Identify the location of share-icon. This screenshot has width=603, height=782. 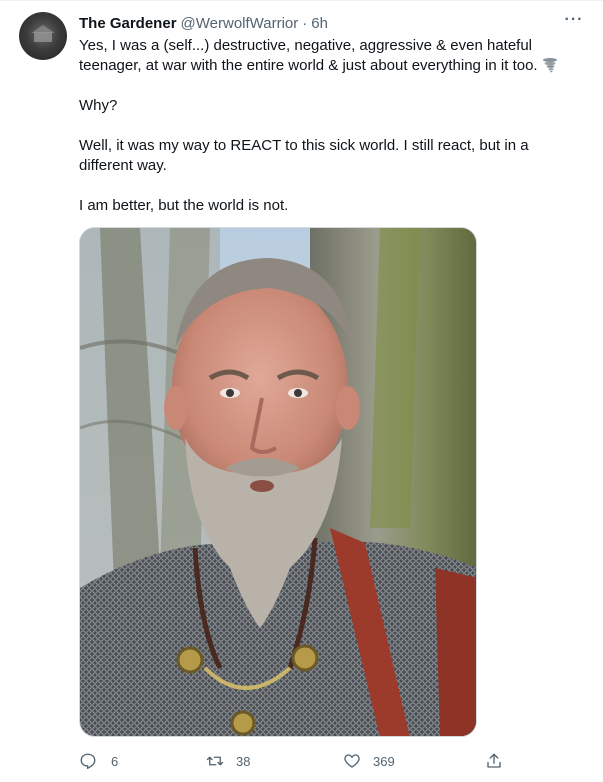
(494, 760).